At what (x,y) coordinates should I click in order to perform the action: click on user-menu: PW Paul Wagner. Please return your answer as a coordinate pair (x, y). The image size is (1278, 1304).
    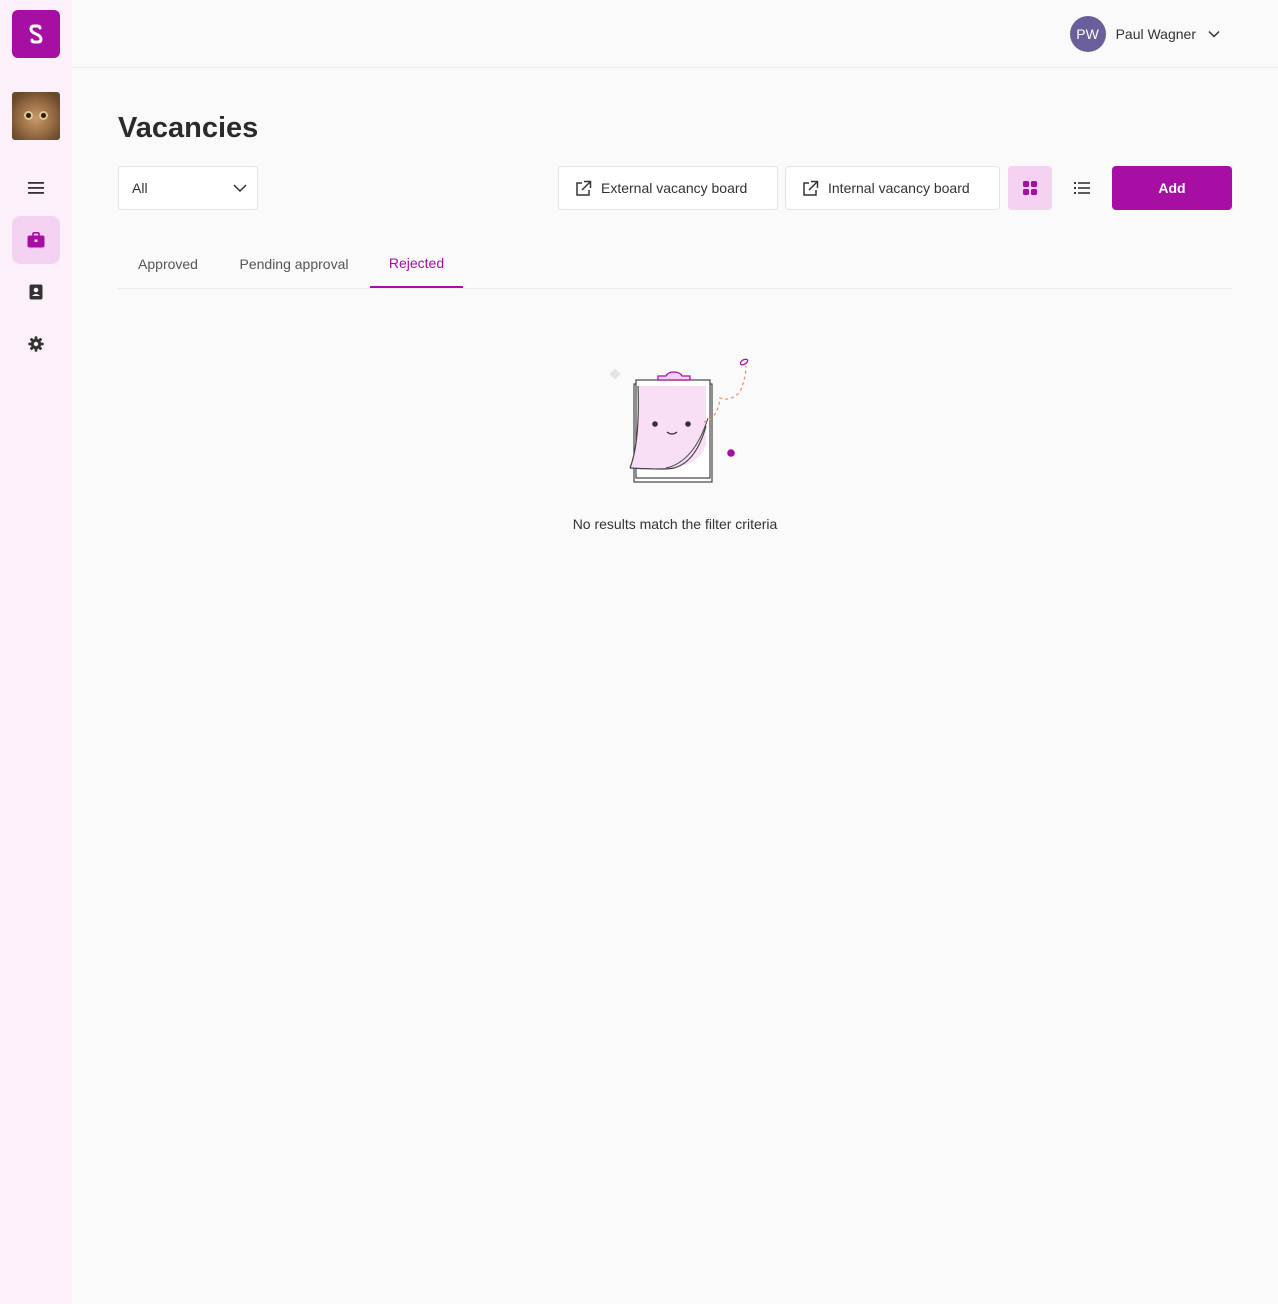
    Looking at the image, I should click on (1144, 34).